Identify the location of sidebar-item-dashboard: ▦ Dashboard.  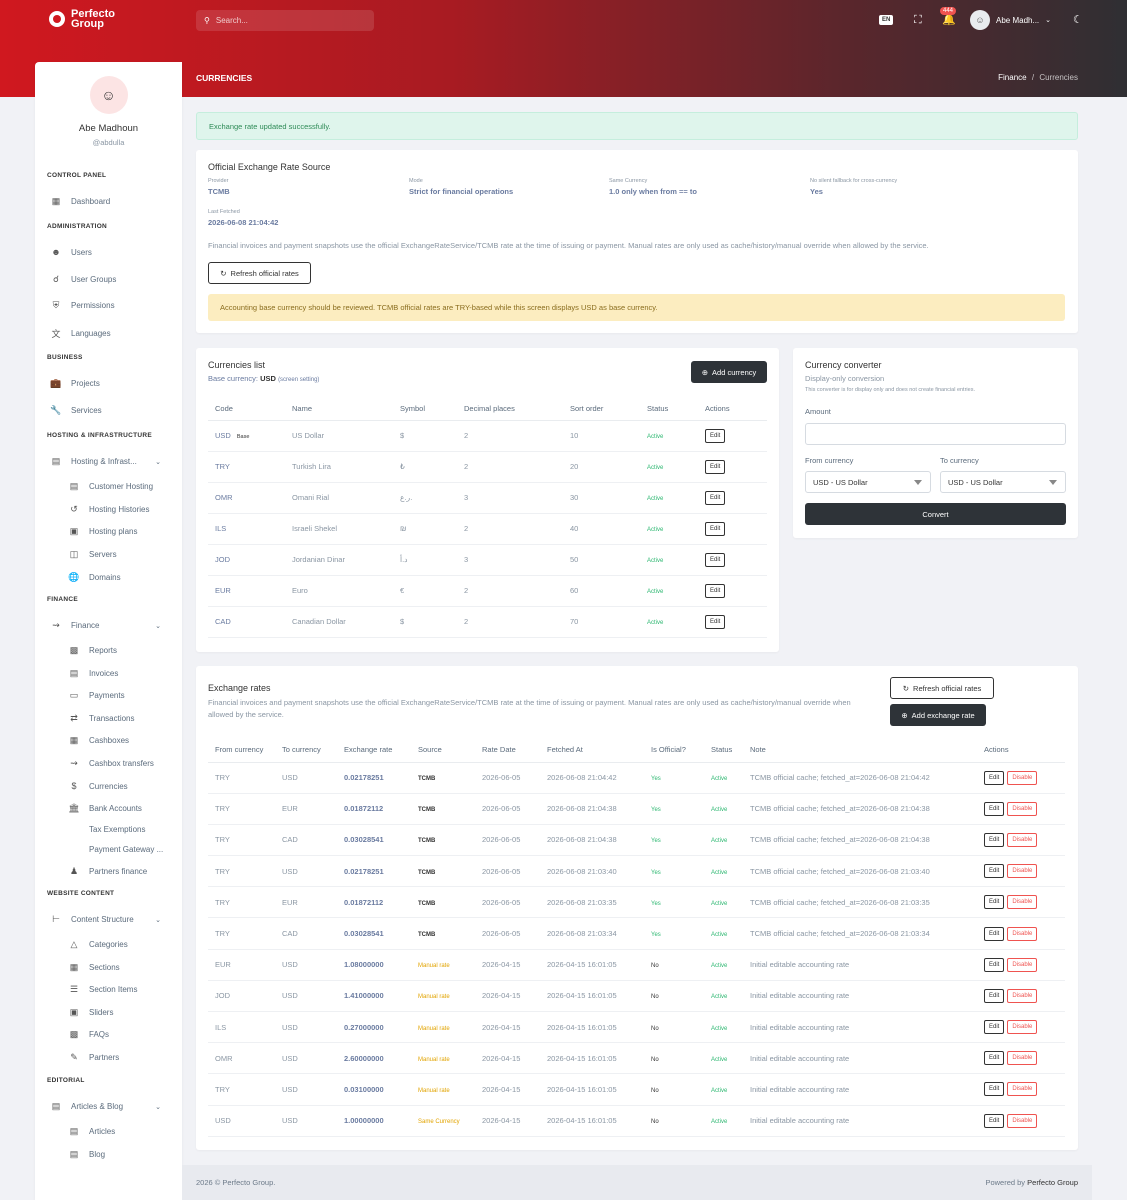
(112, 201).